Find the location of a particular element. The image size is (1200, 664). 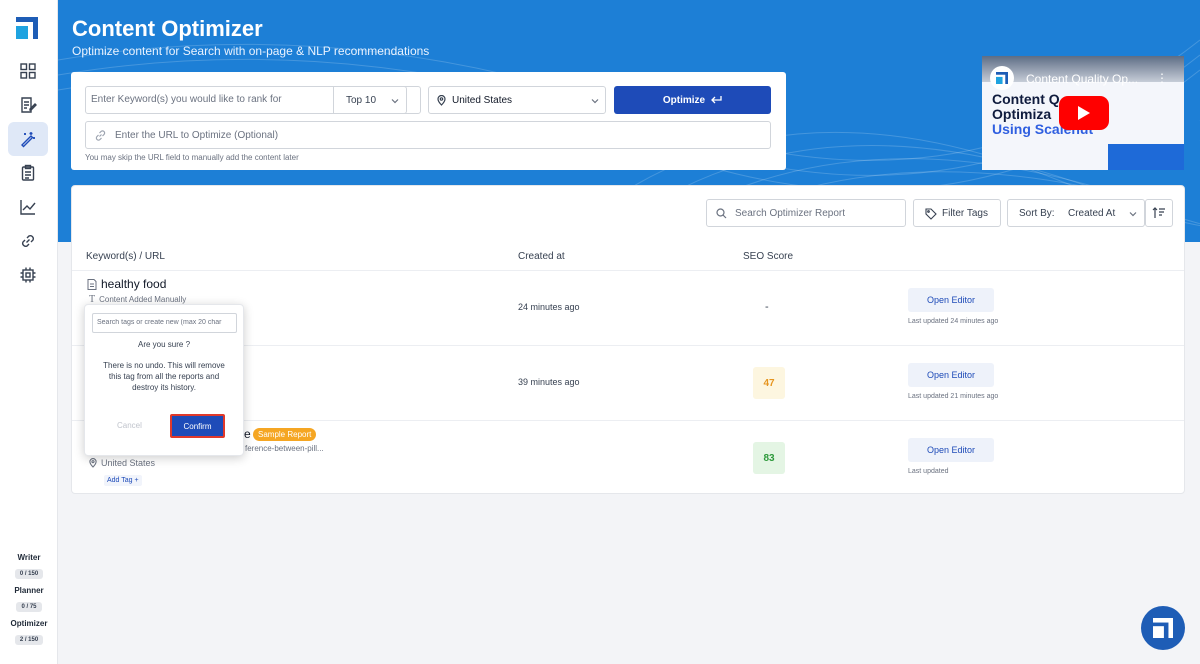

row-created: 39 minutes ago is located at coordinates (549, 382).